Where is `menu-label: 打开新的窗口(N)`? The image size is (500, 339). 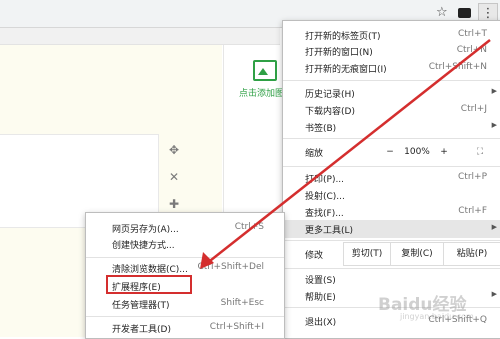 menu-label: 打开新的窗口(N) is located at coordinates (339, 53).